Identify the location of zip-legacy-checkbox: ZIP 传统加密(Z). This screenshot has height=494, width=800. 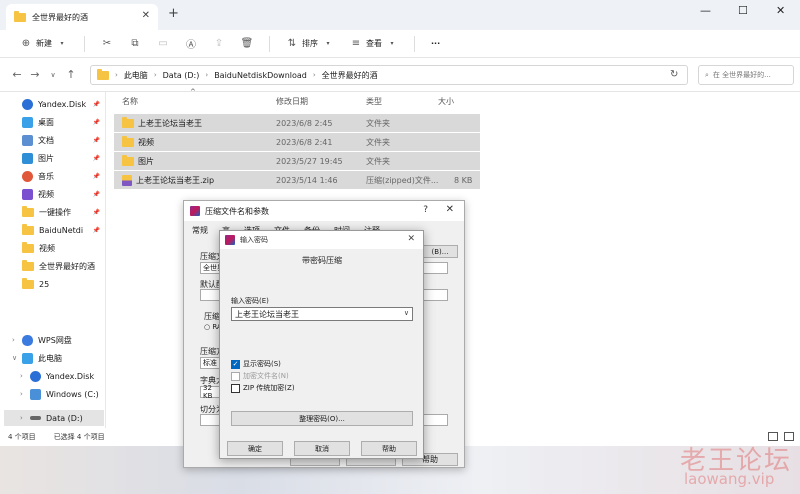
(263, 388).